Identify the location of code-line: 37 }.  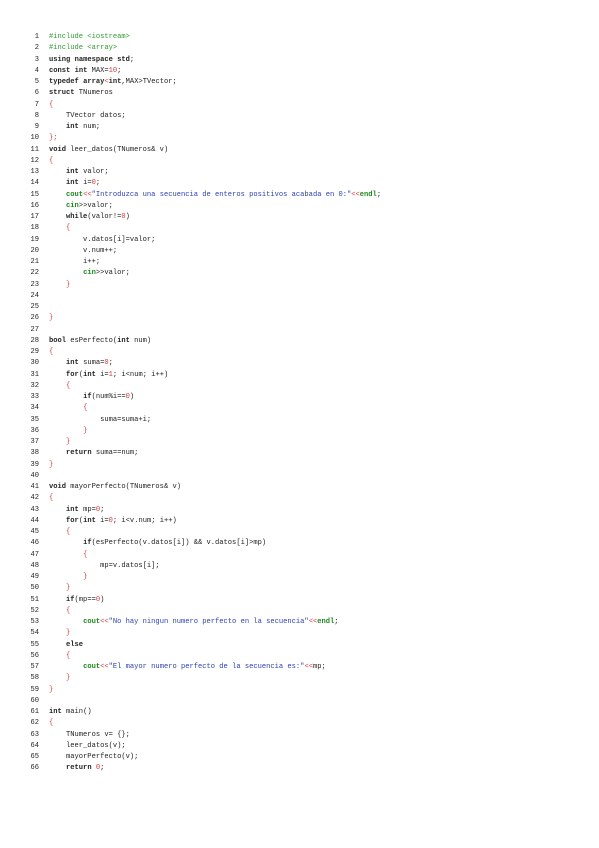
(201, 442).